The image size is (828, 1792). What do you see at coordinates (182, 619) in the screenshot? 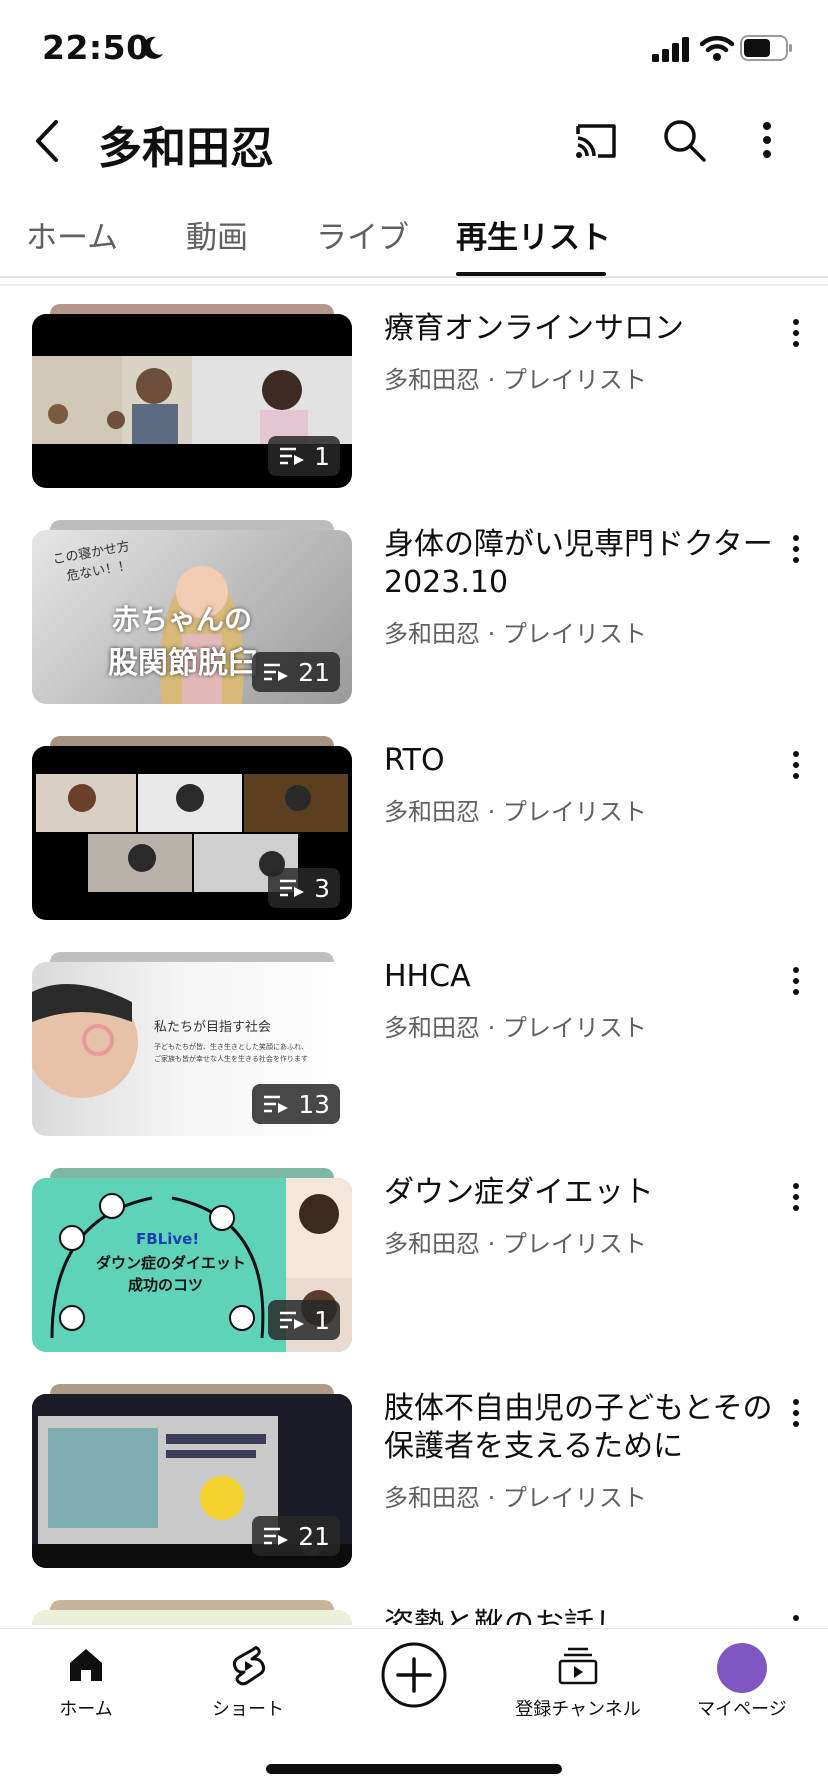
I see `thumbnail-caption: 赤ちゃんの` at bounding box center [182, 619].